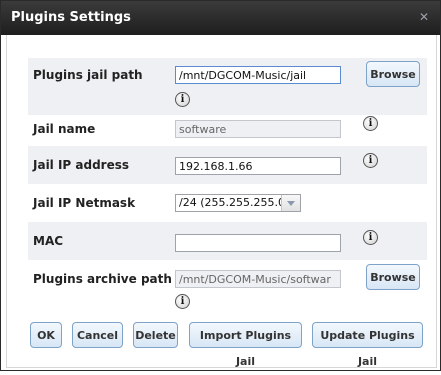 The image size is (441, 375). I want to click on plugins-jail-path-input: /mnt/DGCOM-Music/jail, so click(258, 75).